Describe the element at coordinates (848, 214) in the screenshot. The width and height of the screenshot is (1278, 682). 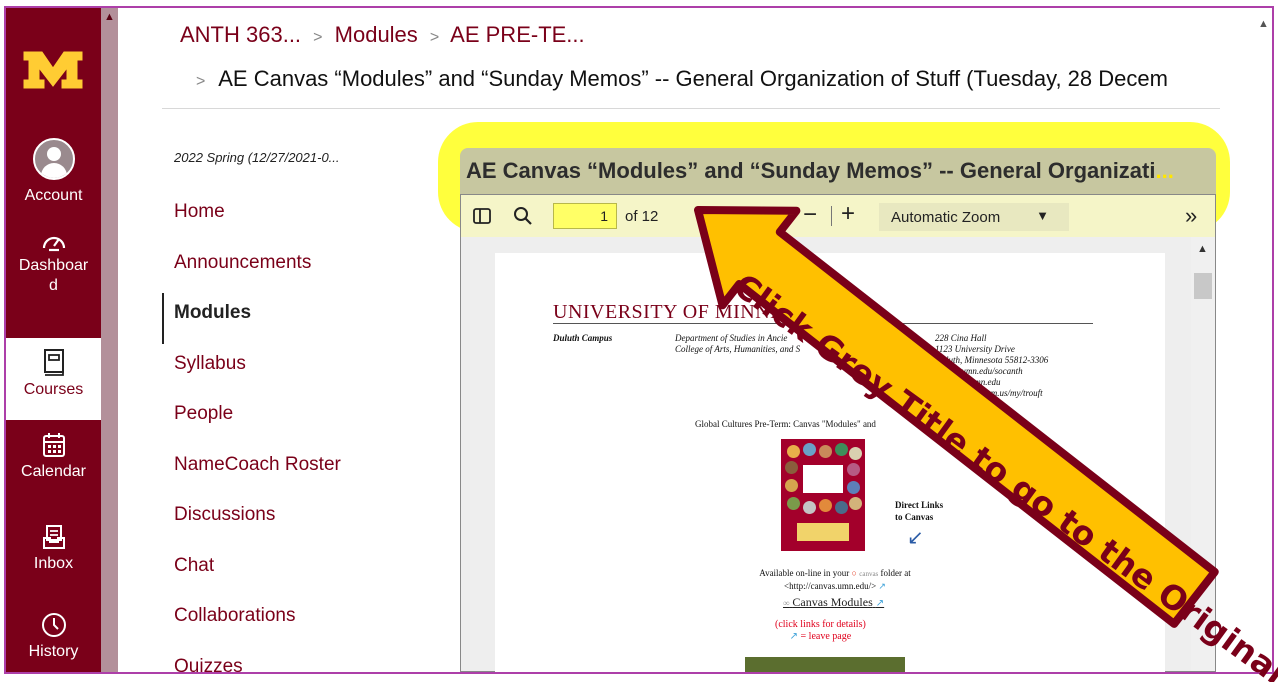
I see `zoom-in-icon: +` at that location.